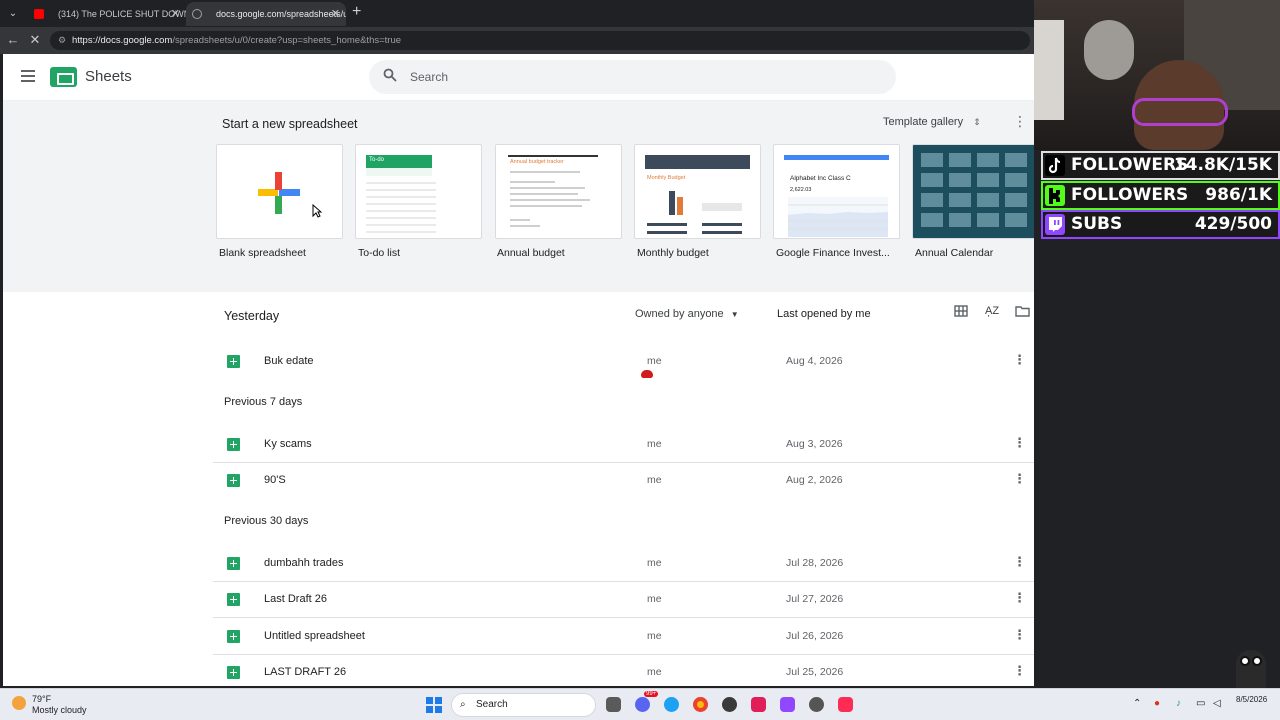  Describe the element at coordinates (107, 14) in the screenshot. I see `browser-tab-youtube: (314) The POLICE SHUT DOWN Th ✕` at that location.